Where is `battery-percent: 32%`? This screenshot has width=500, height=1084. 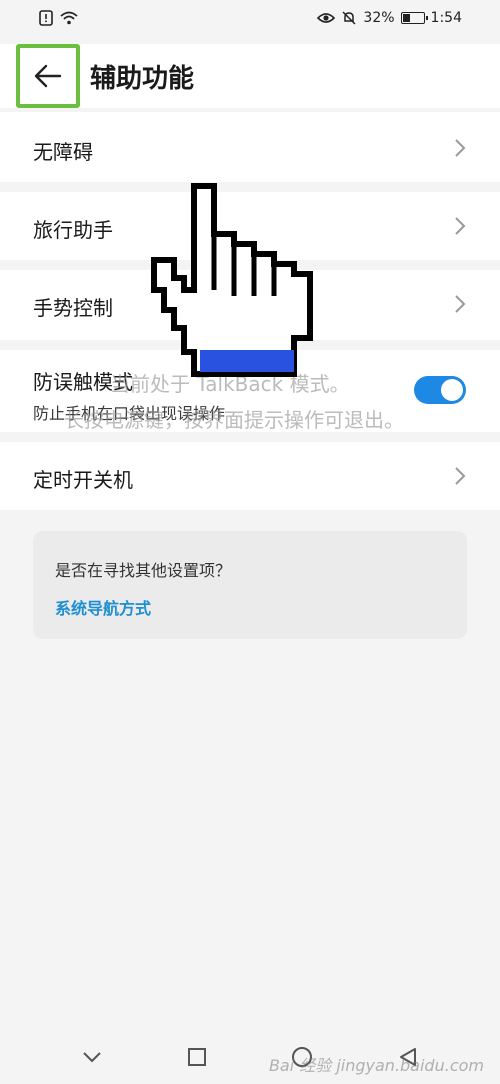 battery-percent: 32% is located at coordinates (379, 18).